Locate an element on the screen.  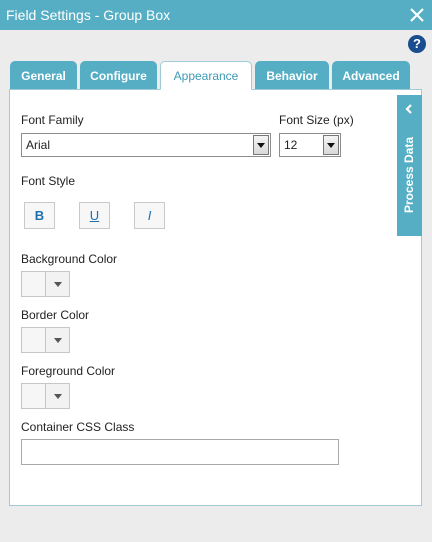
background-color-picker is located at coordinates (45, 284).